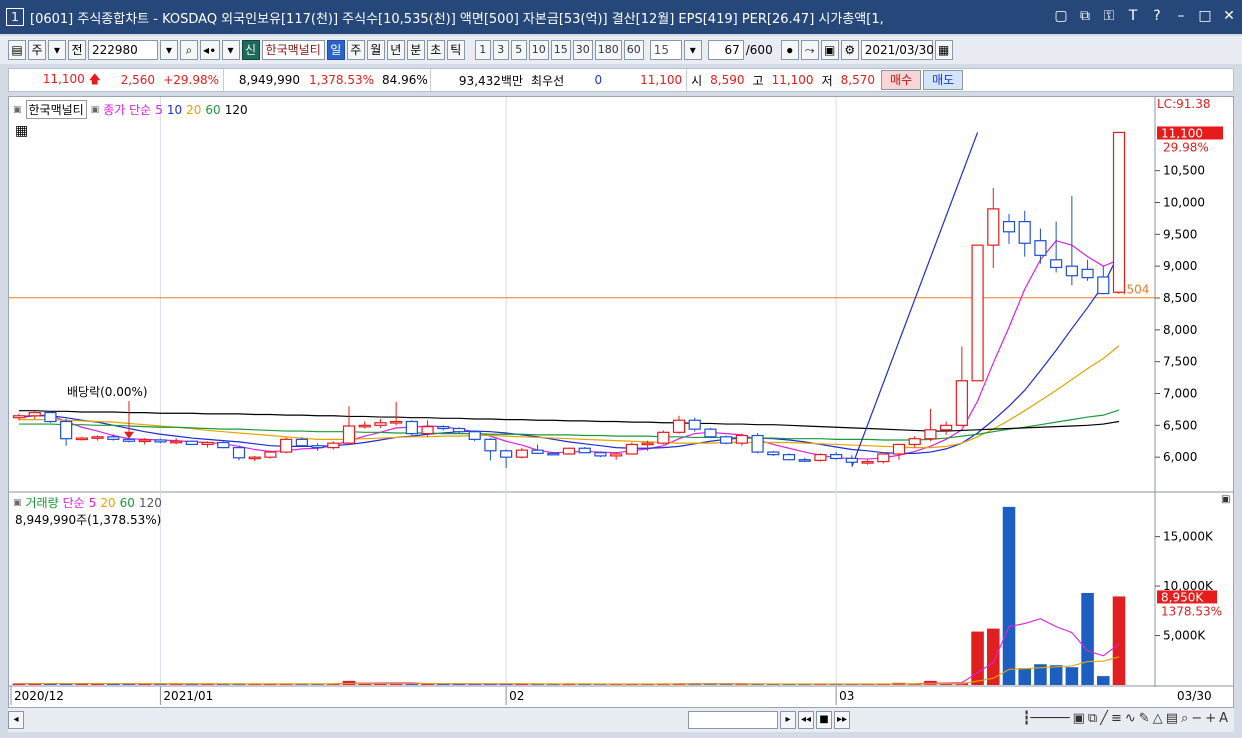 This screenshot has height=738, width=1242. I want to click on close-icon: ✕, so click(1229, 16).